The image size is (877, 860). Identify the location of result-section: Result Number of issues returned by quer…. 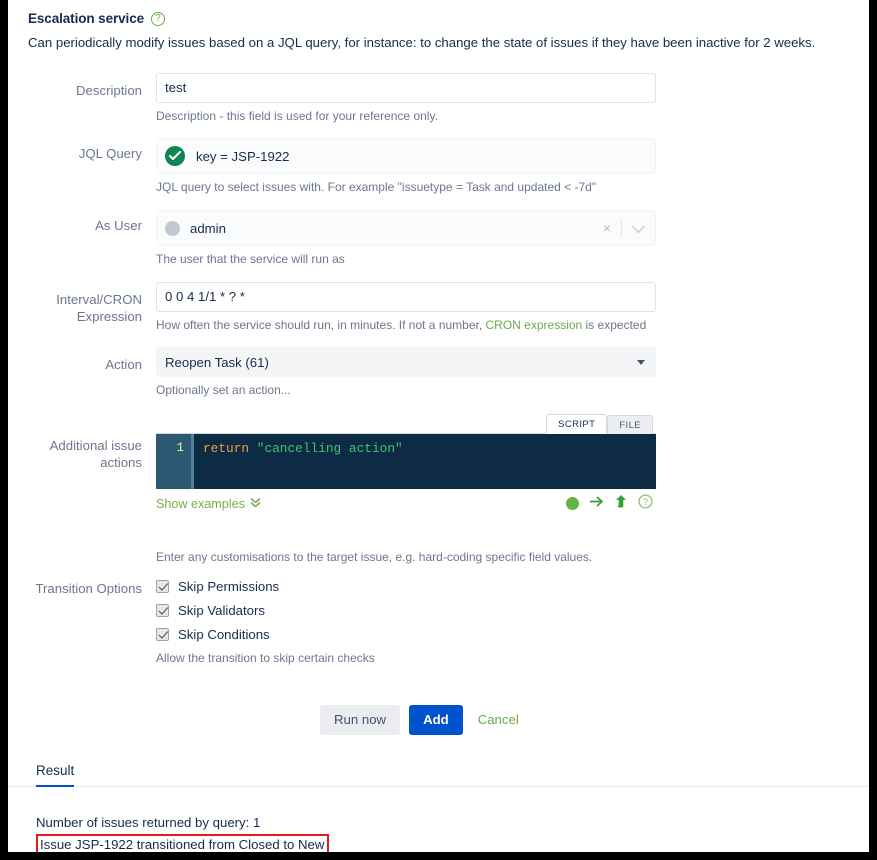
(438, 806).